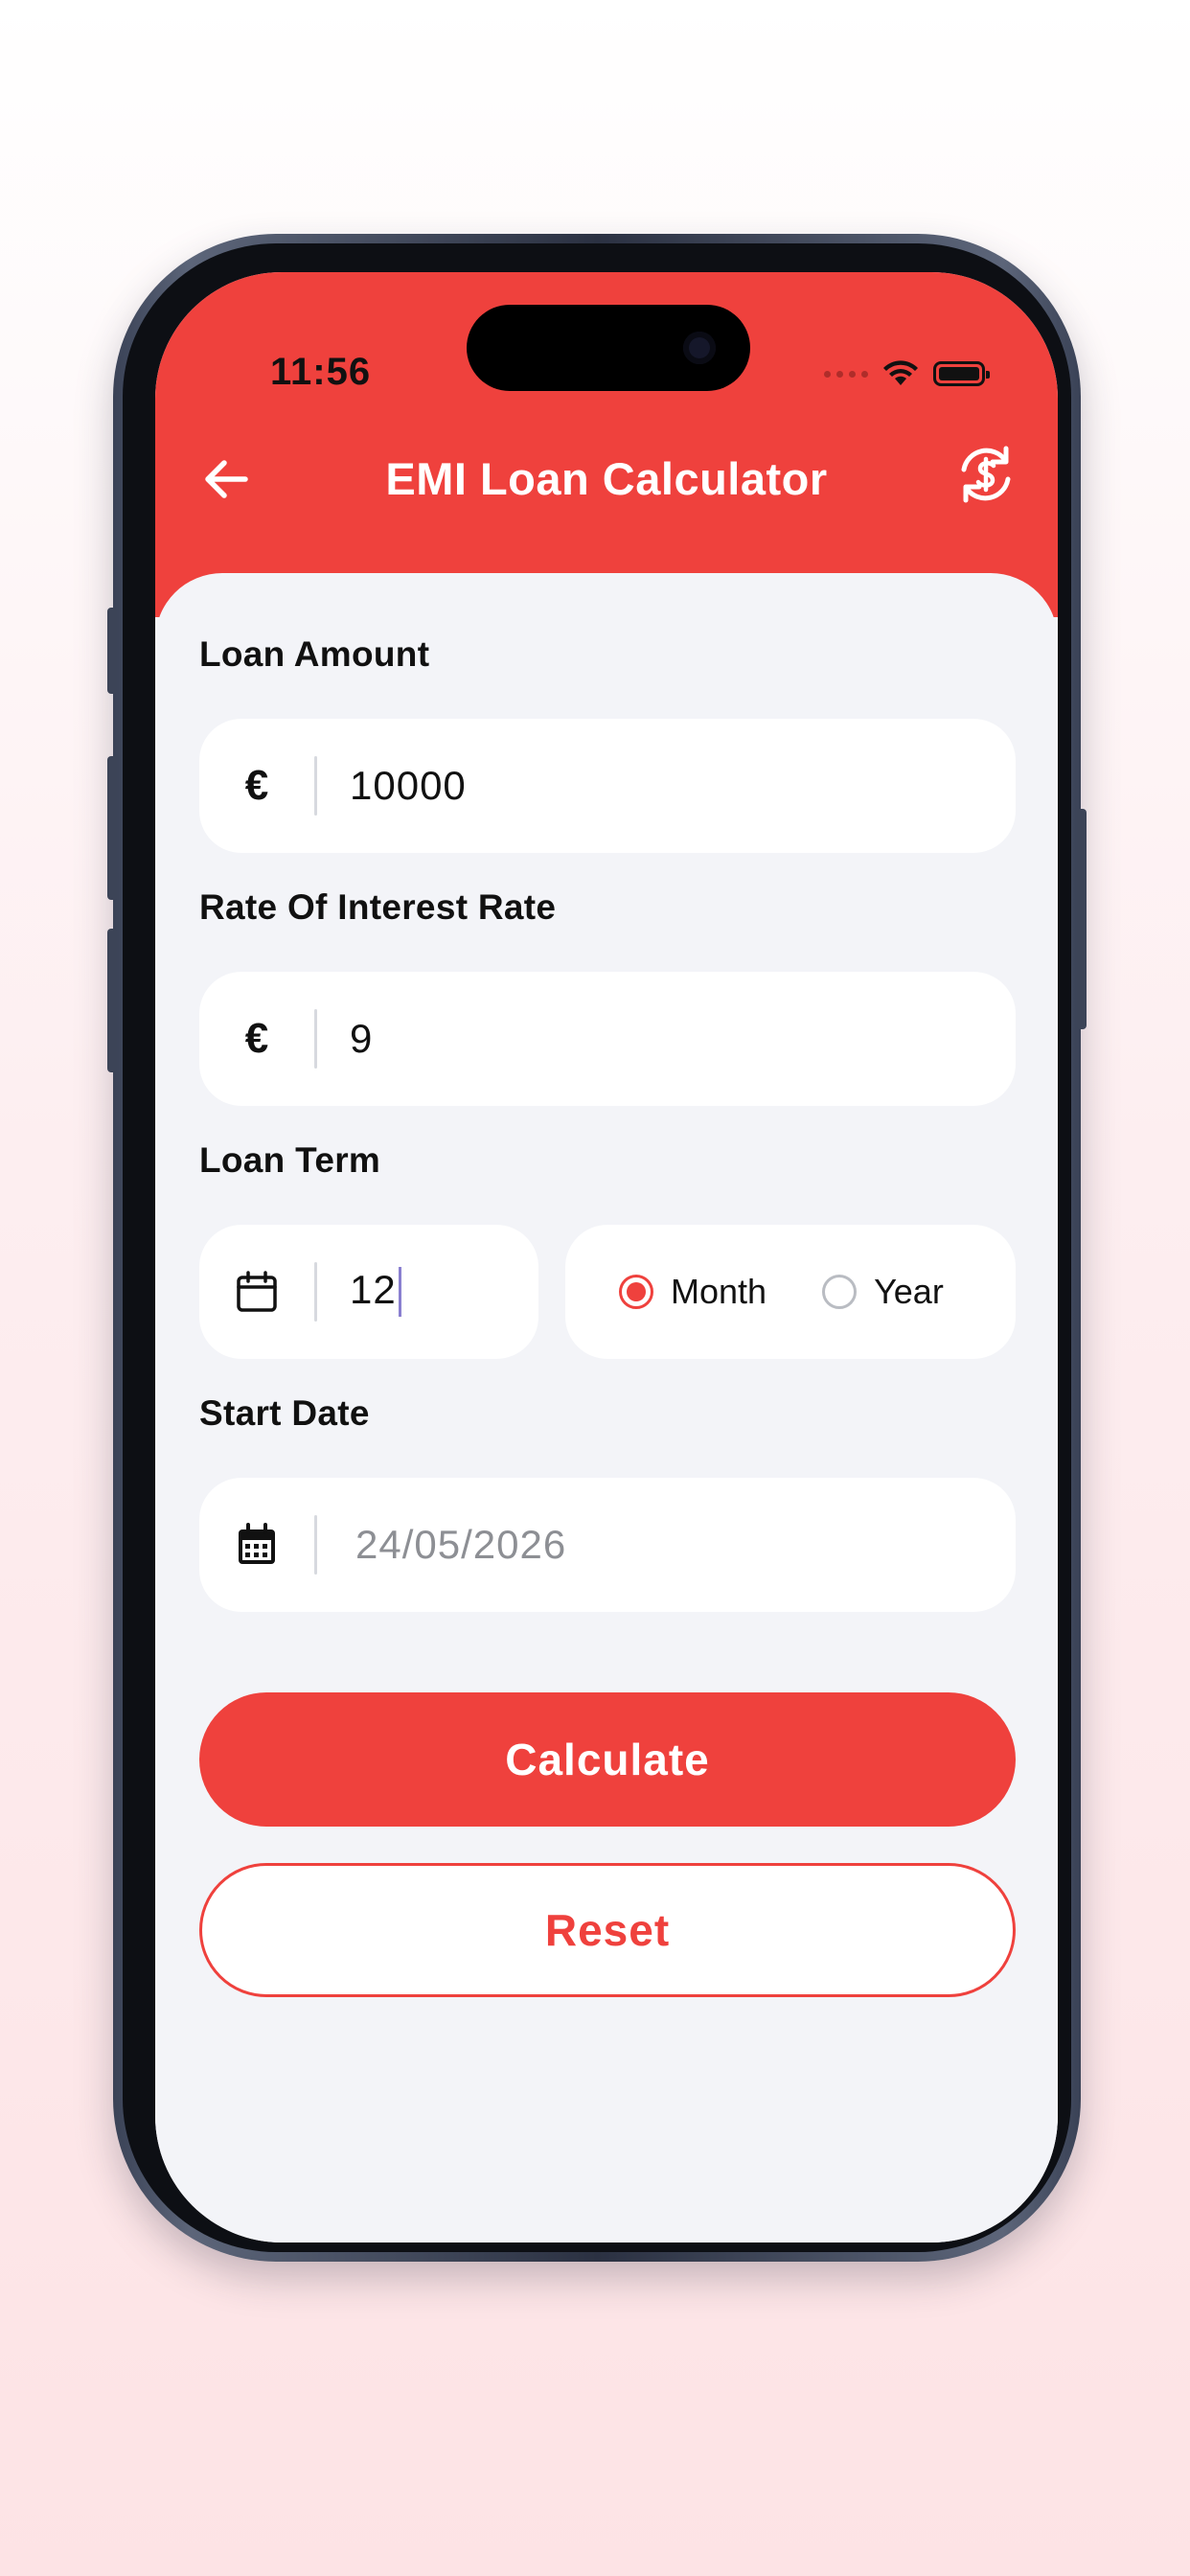  What do you see at coordinates (791, 1292) in the screenshot?
I see `term-unit-selector: Month Year` at bounding box center [791, 1292].